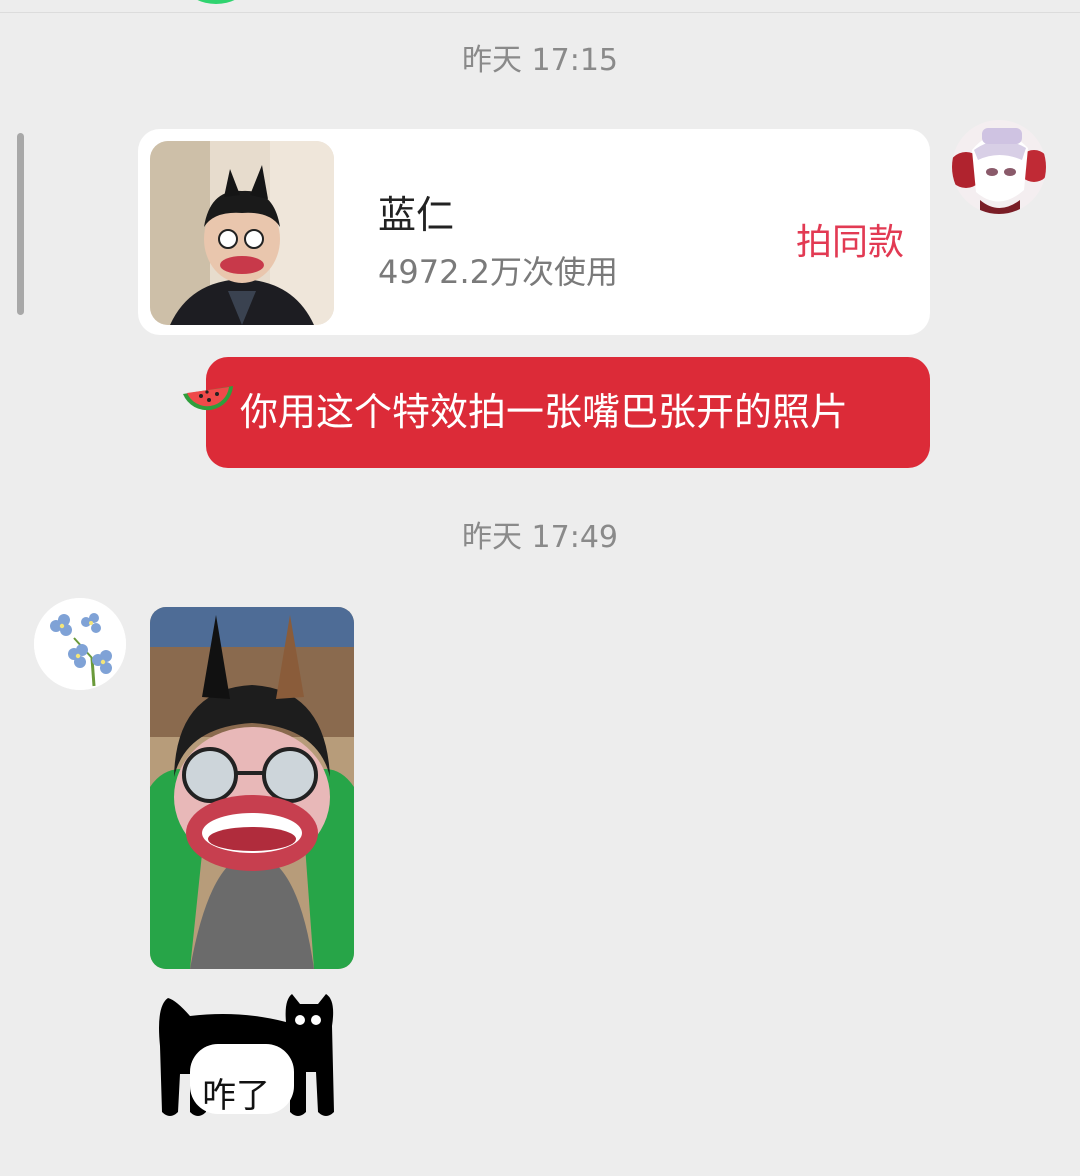  Describe the element at coordinates (416, 215) in the screenshot. I see `effect-title: 蓝仁` at that location.